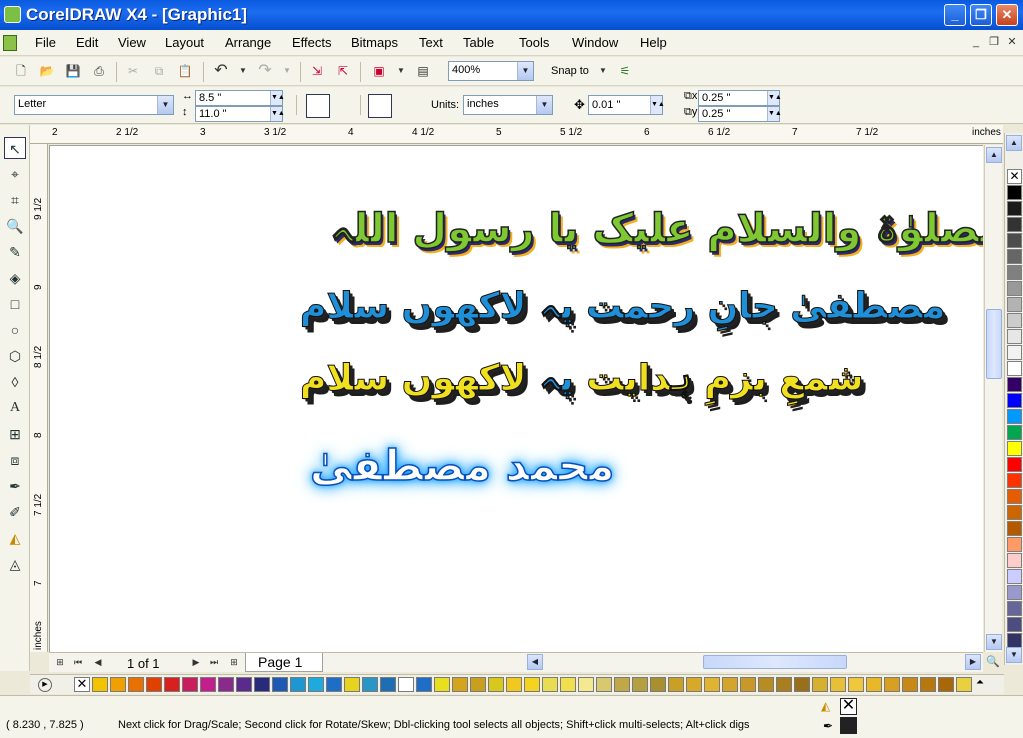  I want to click on duplicate-y-field: 0.25 " ▼▲, so click(740, 114).